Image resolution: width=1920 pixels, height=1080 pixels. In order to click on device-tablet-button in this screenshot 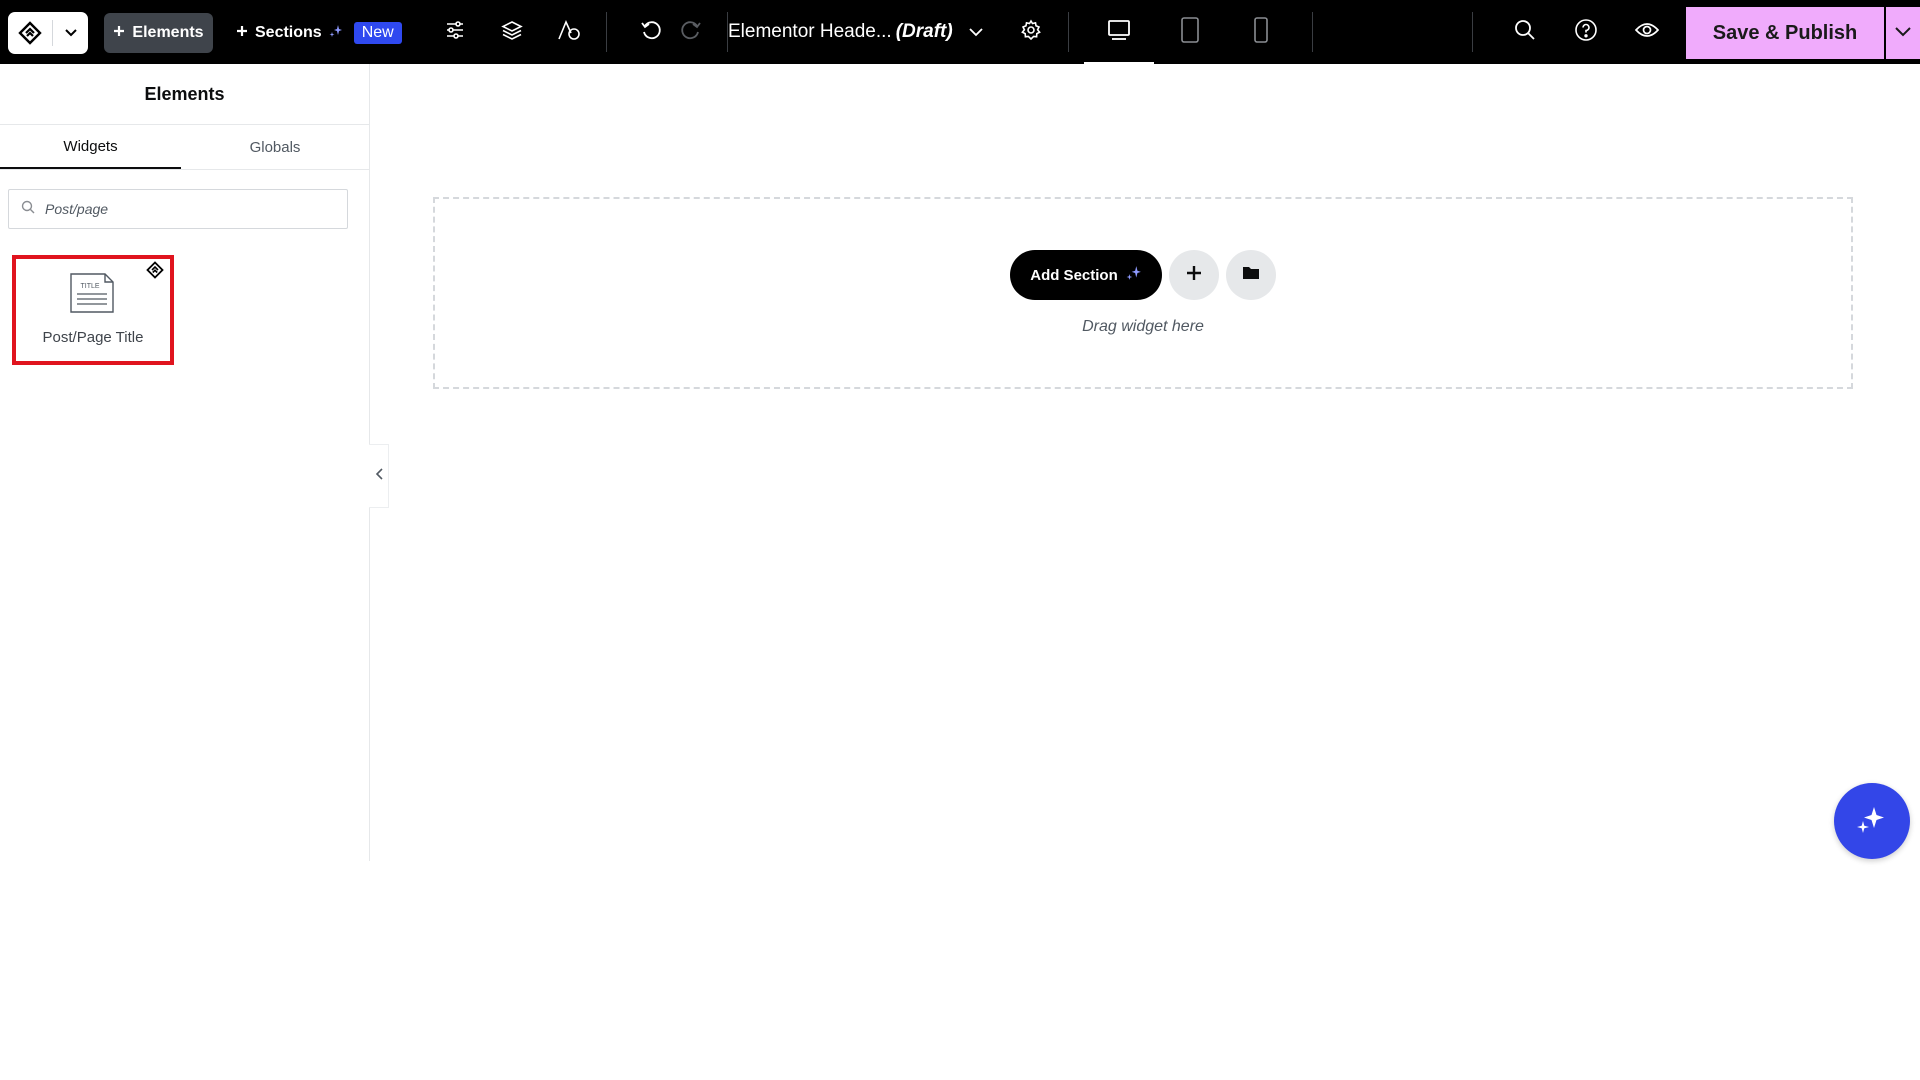, I will do `click(1190, 32)`.